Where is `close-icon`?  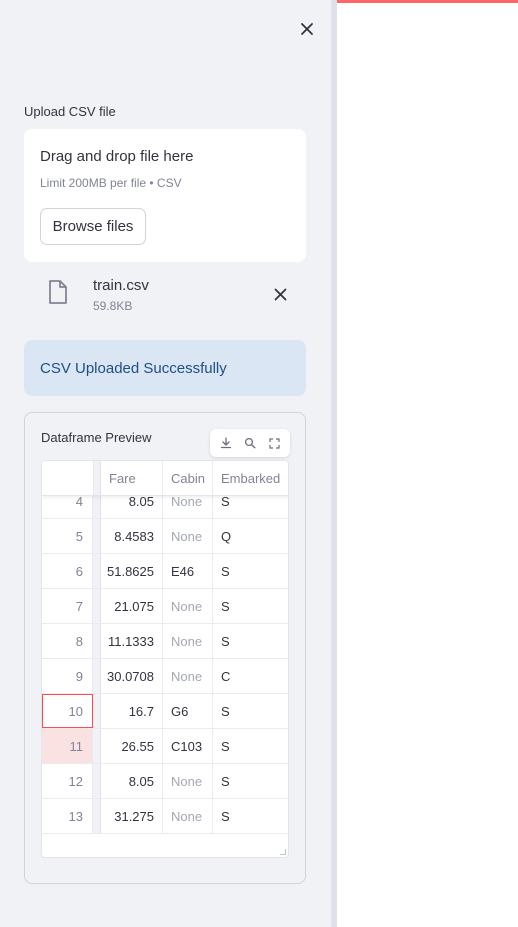
close-icon is located at coordinates (307, 29).